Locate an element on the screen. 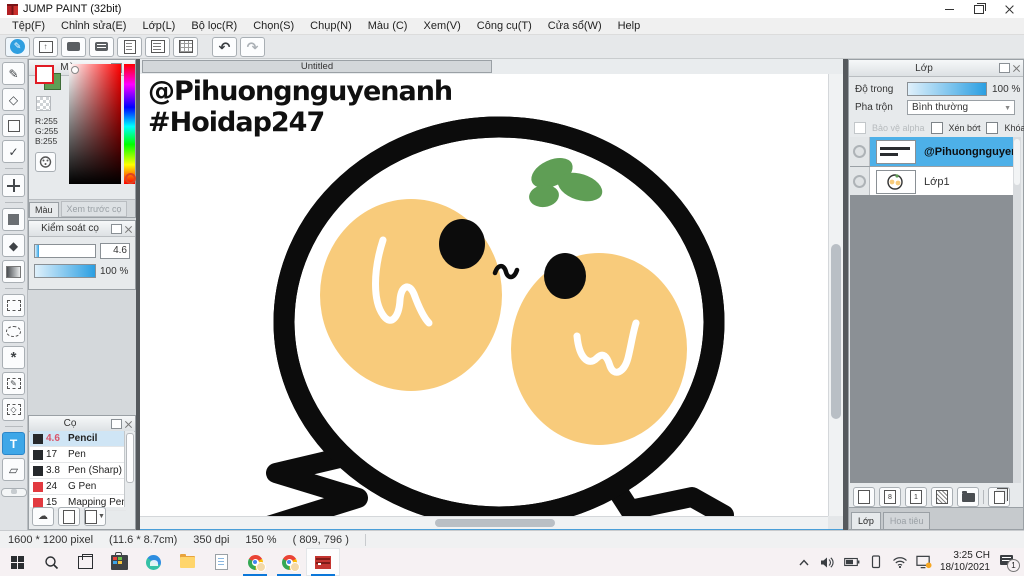 This screenshot has width=1024, height=576. menu-view: Xem(V) is located at coordinates (441, 26).